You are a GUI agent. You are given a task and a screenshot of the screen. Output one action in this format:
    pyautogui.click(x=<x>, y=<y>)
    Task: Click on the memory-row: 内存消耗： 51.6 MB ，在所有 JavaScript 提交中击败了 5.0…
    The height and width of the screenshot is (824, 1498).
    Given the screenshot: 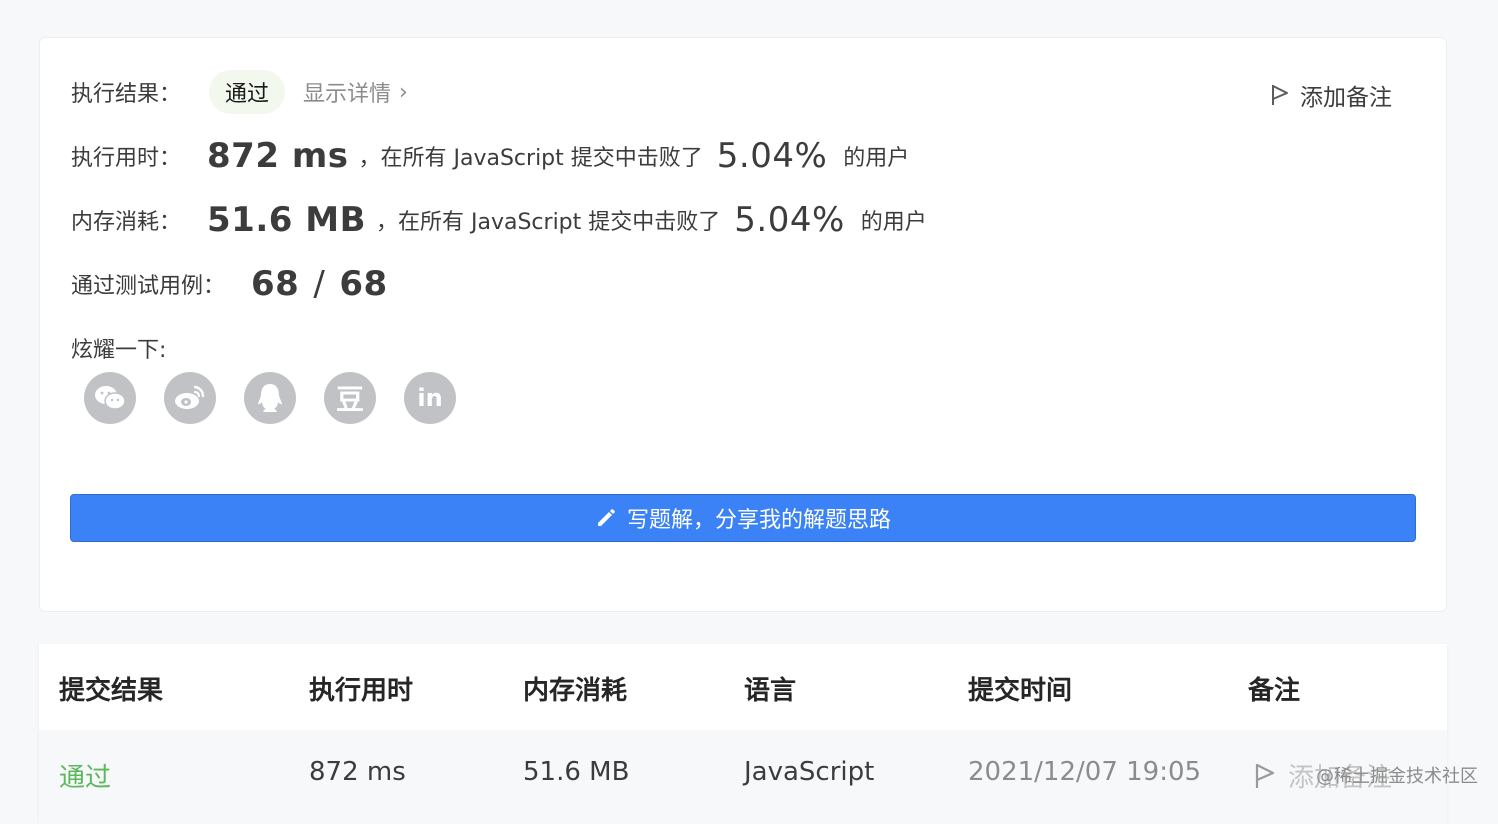 What is the action you would take?
    pyautogui.click(x=499, y=220)
    